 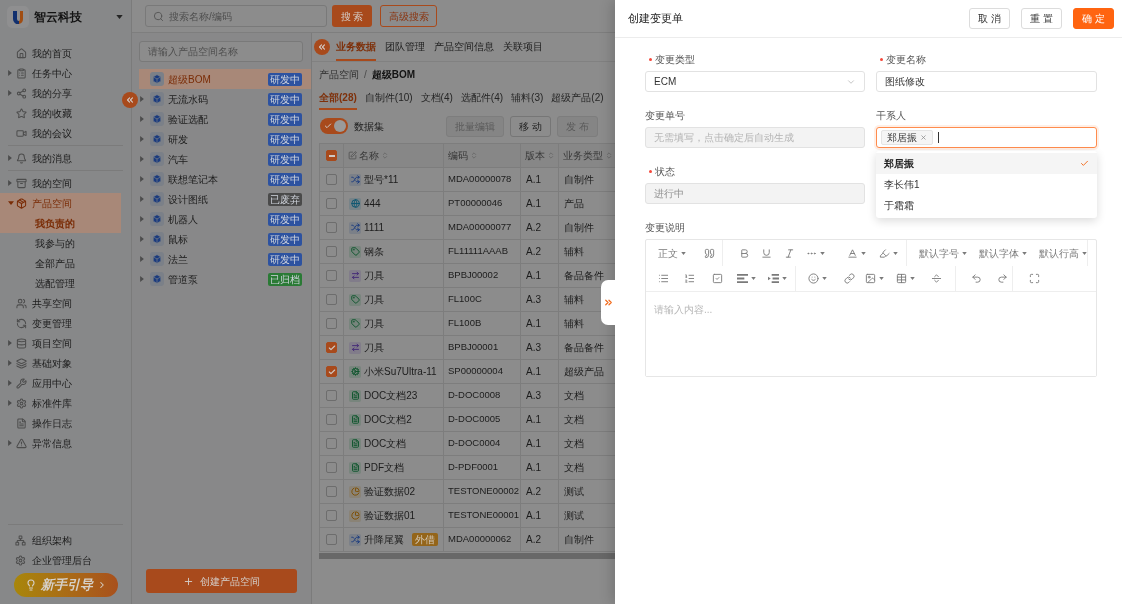 What do you see at coordinates (467, 556) in the screenshot?
I see `horizontal-scrollbar` at bounding box center [467, 556].